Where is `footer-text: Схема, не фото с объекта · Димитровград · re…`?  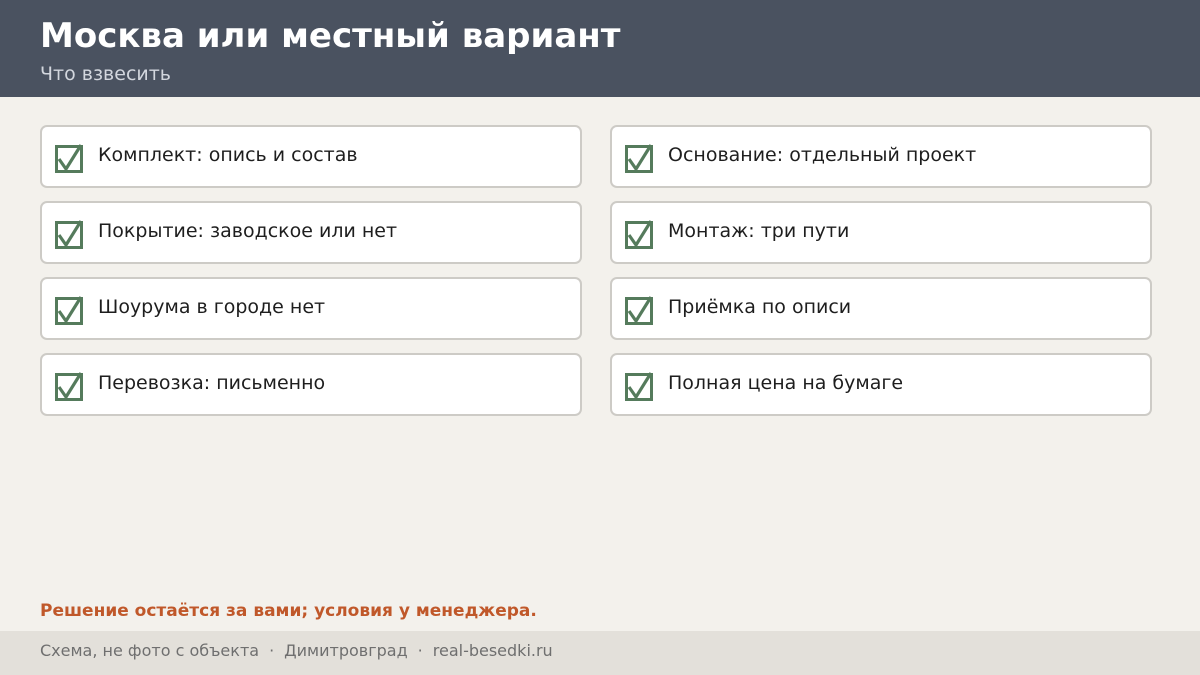 footer-text: Схема, не фото с объекта · Димитровград · re… is located at coordinates (296, 651).